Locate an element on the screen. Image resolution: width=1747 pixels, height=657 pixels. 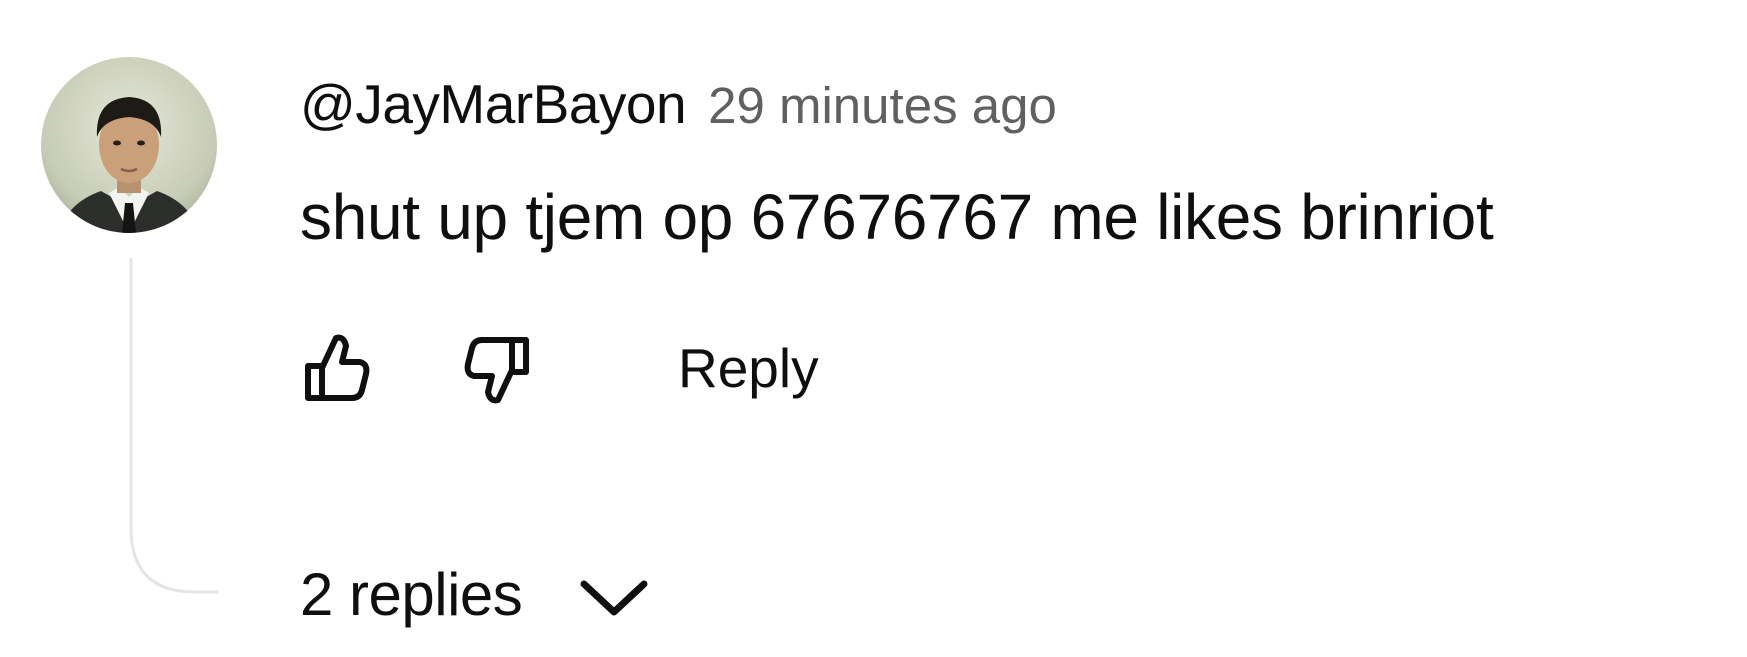
view-replies-toggle: 2 replies is located at coordinates (475, 594).